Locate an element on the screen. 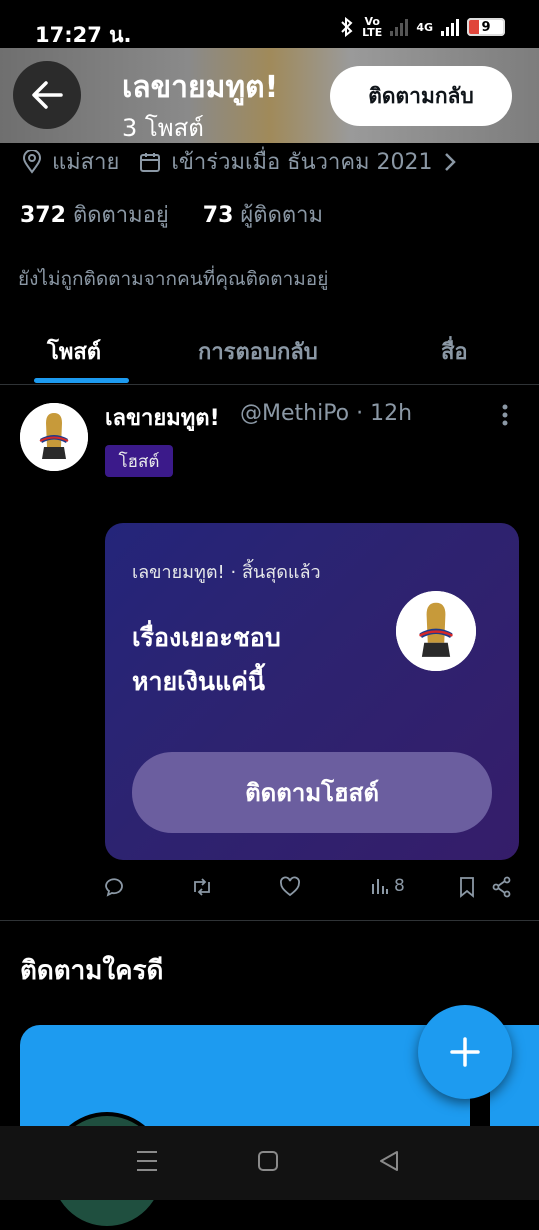 The height and width of the screenshot is (1230, 539). heart-icon is located at coordinates (290, 886).